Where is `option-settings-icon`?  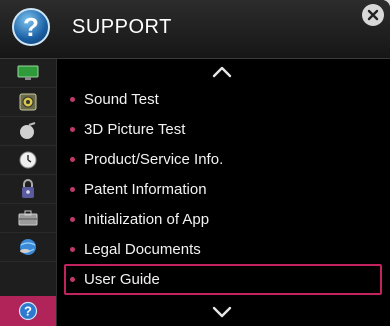
option-settings-icon is located at coordinates (28, 218).